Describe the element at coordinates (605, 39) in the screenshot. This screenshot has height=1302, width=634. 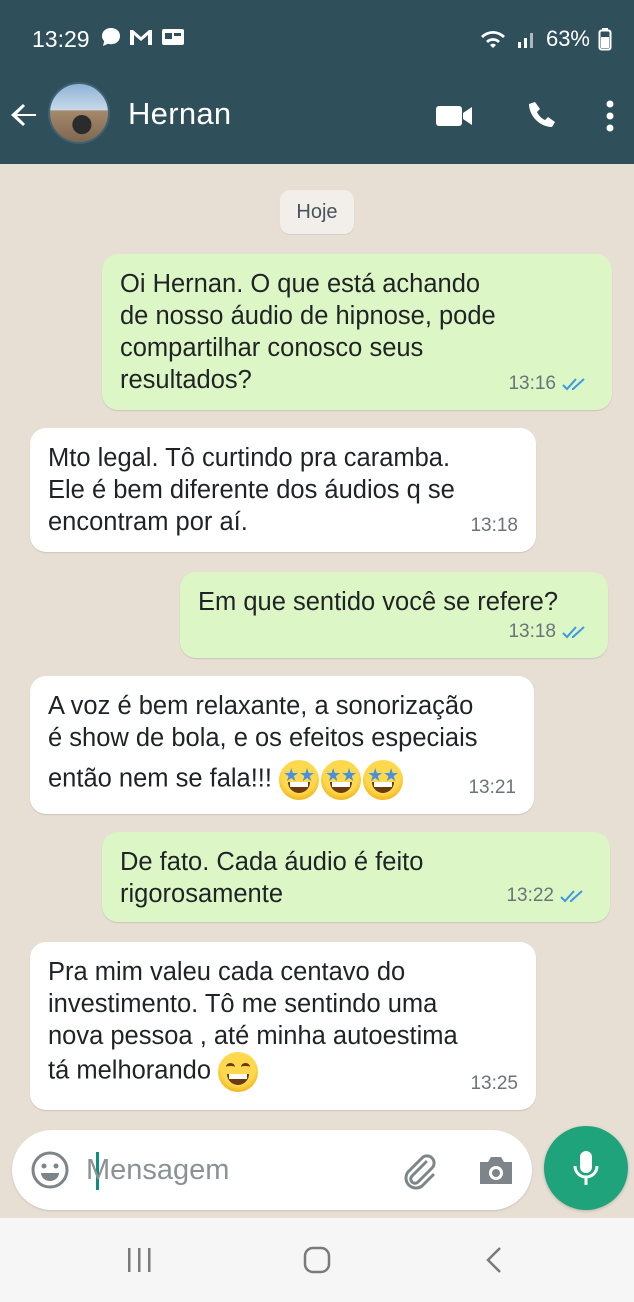
I see `battery-icon` at that location.